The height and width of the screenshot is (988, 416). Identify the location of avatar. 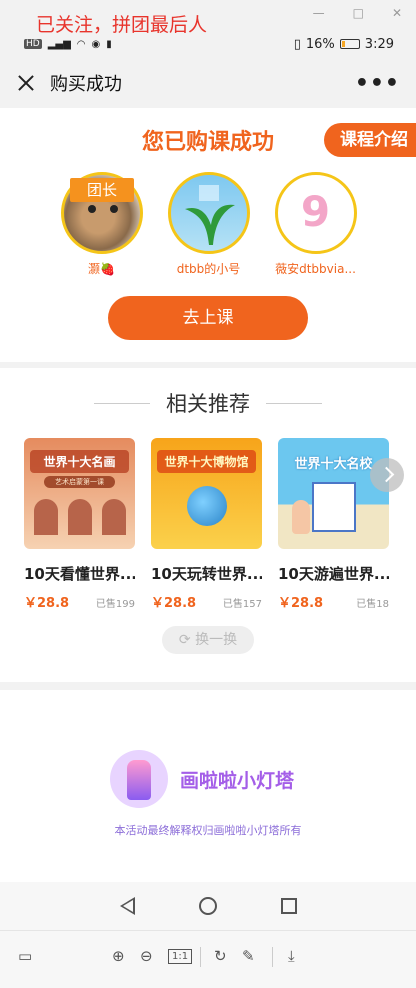
(208, 213).